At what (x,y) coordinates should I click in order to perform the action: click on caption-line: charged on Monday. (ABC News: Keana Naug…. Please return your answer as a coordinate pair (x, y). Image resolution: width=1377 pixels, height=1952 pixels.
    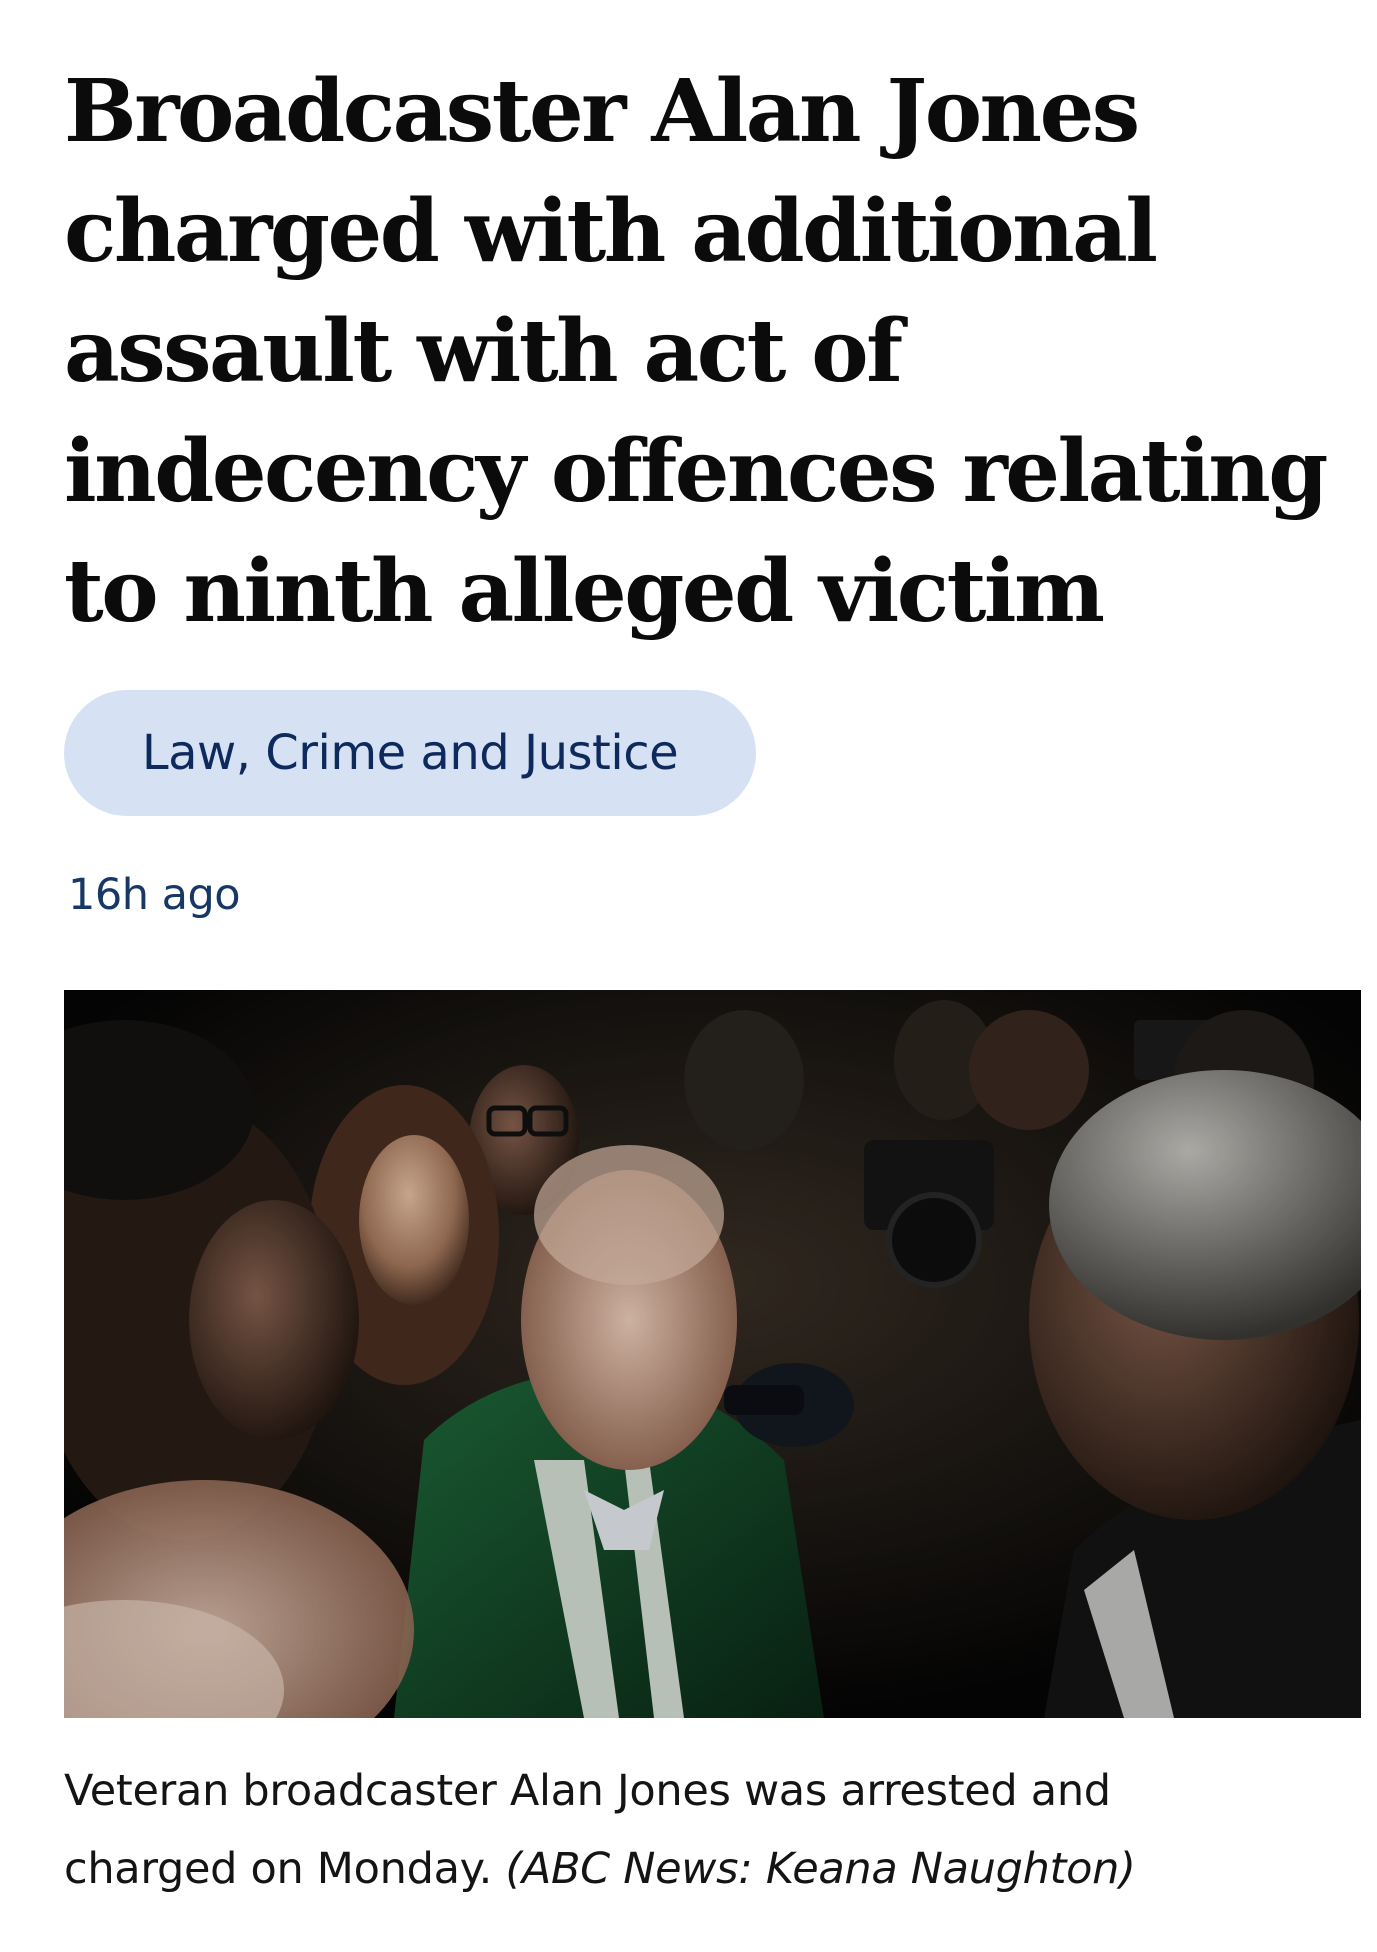
    Looking at the image, I should click on (694, 1869).